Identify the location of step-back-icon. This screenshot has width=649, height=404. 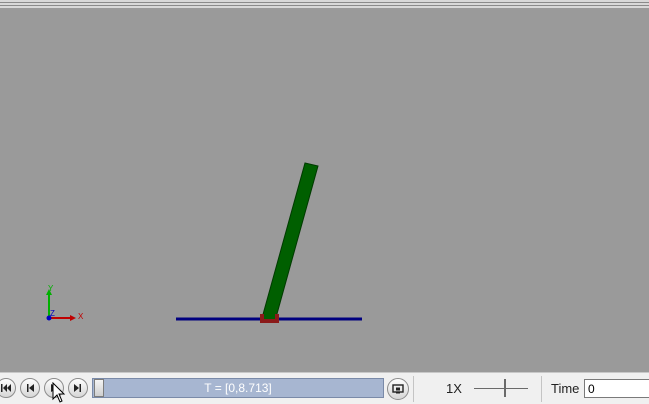
(30, 388).